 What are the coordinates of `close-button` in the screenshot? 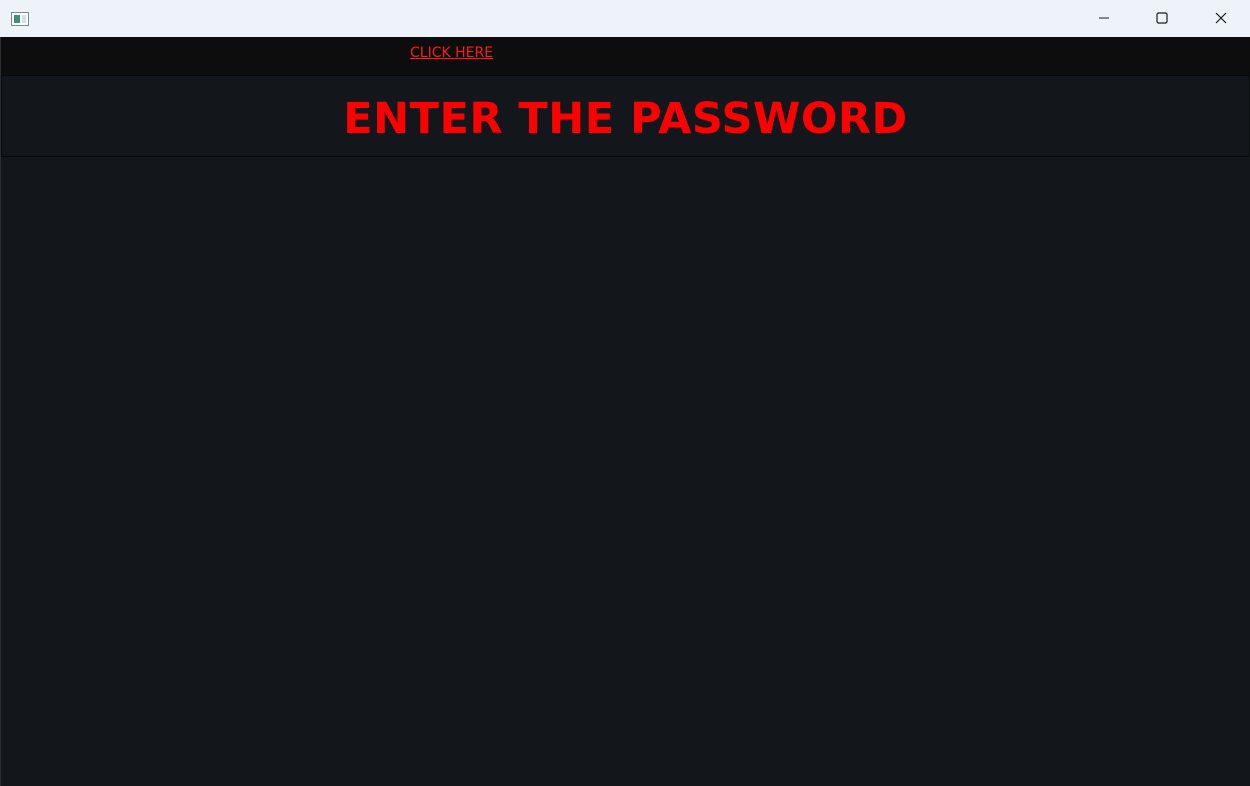 It's located at (1221, 18).